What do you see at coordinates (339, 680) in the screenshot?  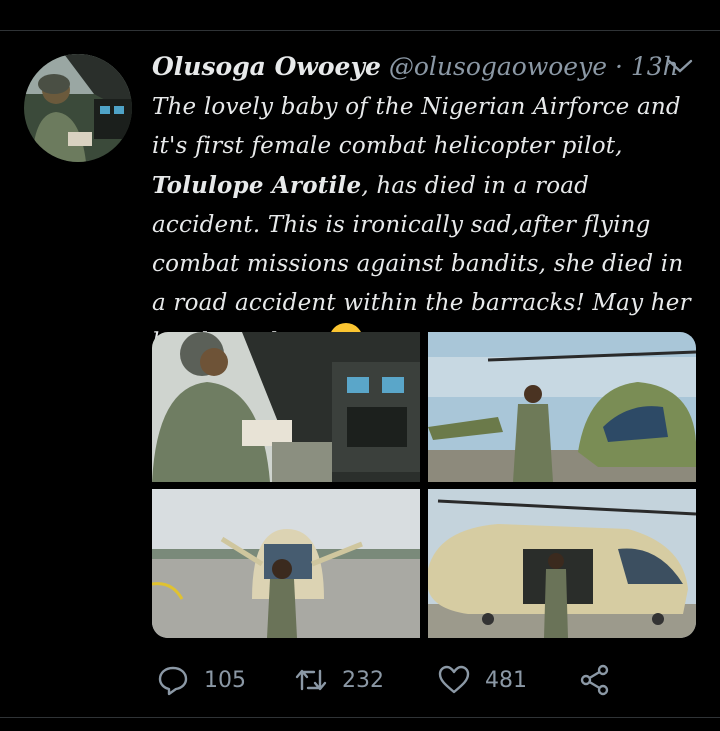 I see `retweet-button: 232` at bounding box center [339, 680].